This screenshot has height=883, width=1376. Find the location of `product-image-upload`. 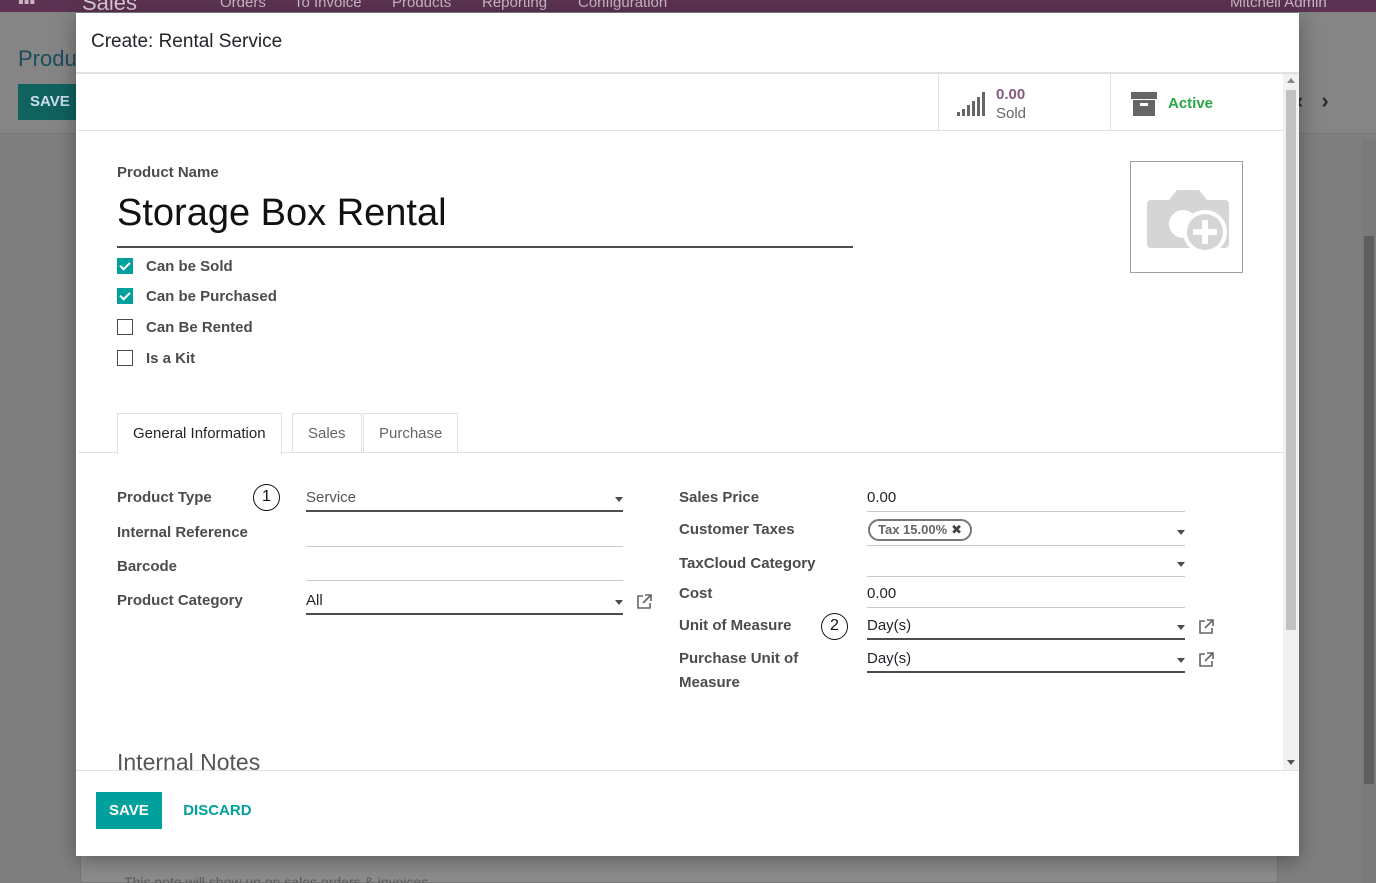

product-image-upload is located at coordinates (1186, 217).